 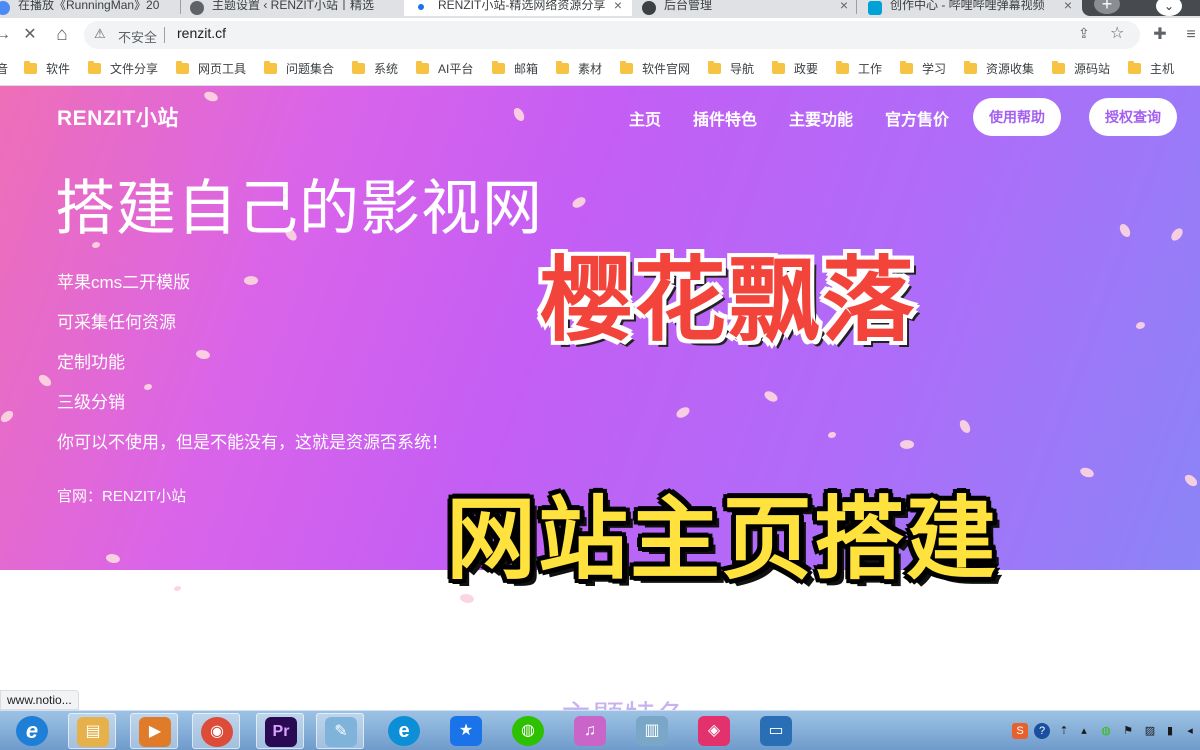 I want to click on tab-search-button: ⌄, so click(x=1169, y=8).